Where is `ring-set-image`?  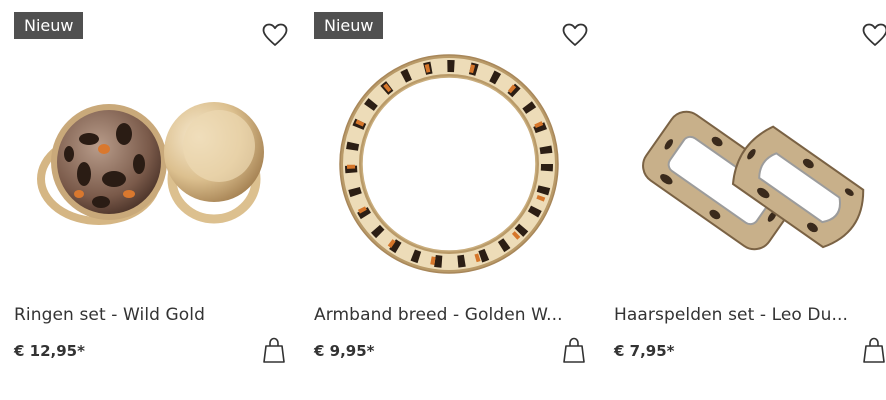
ring-set-image is located at coordinates (150, 163).